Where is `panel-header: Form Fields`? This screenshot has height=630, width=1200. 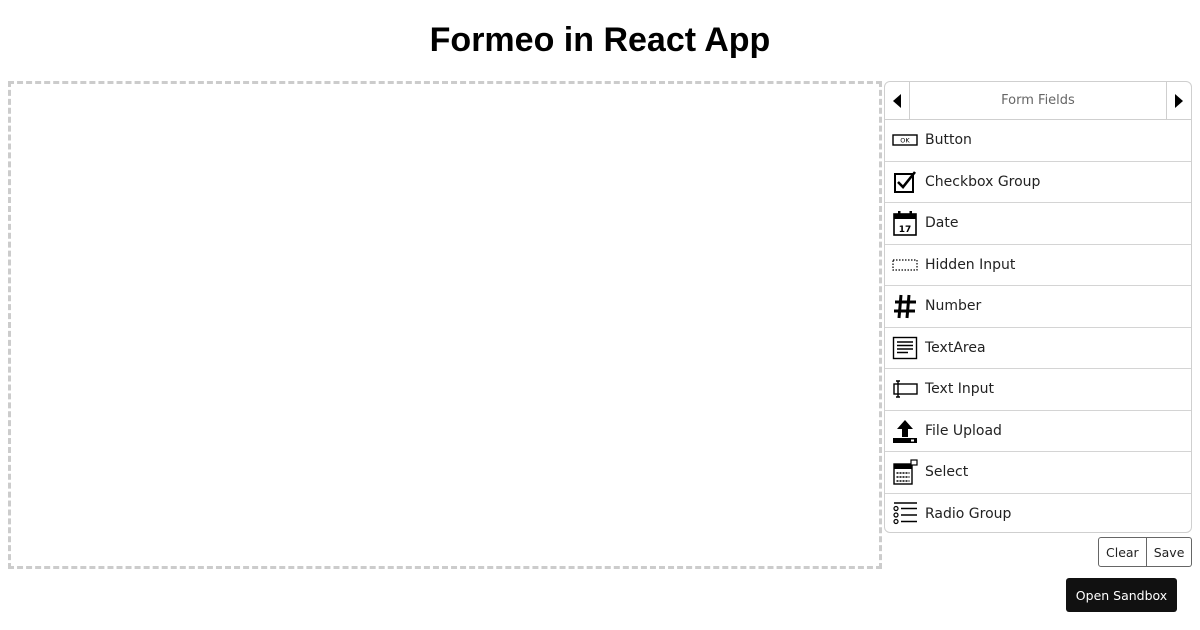
panel-header: Form Fields is located at coordinates (1038, 101).